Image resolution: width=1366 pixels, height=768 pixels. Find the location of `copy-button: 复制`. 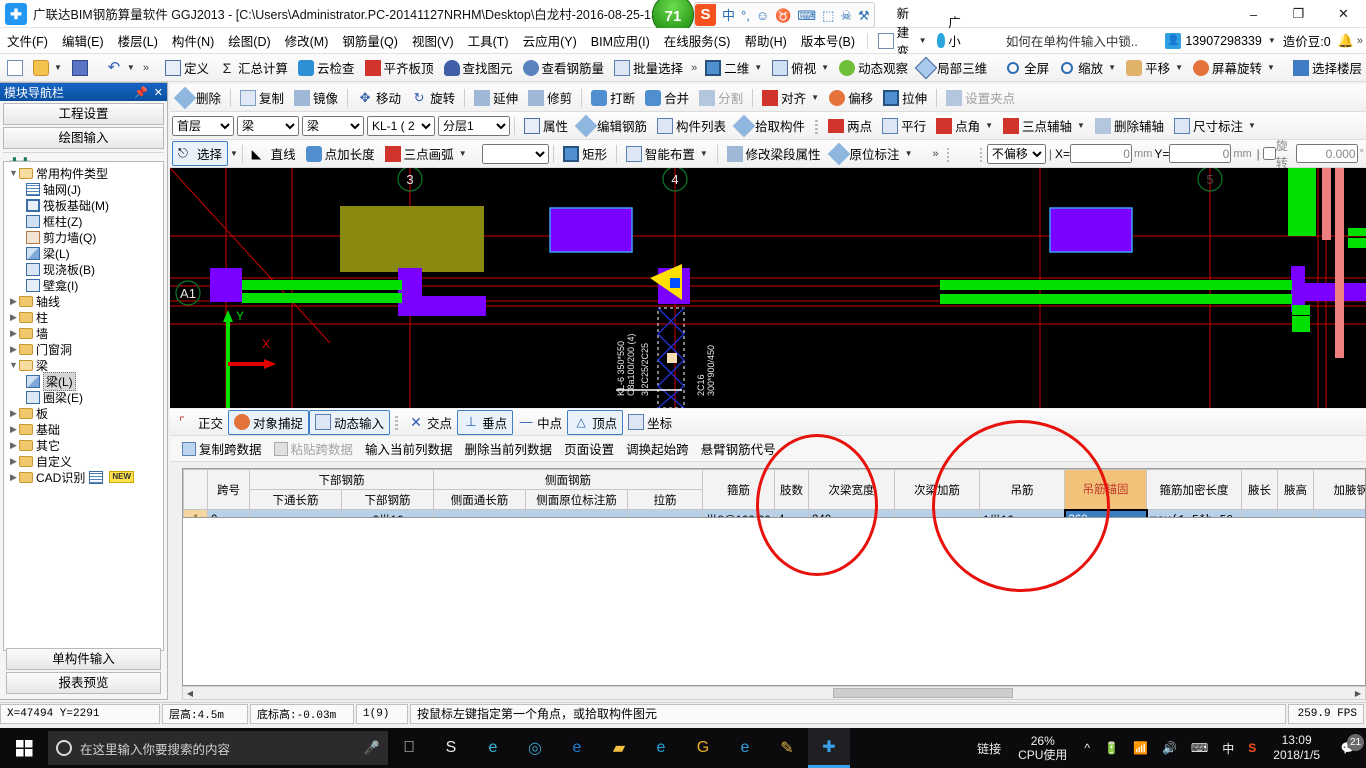

copy-button: 复制 is located at coordinates (262, 97).